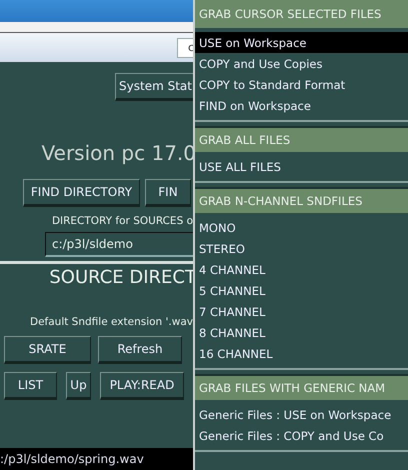 This screenshot has height=470, width=408. What do you see at coordinates (122, 277) in the screenshot?
I see `section-title: SOURCE DIRECT` at bounding box center [122, 277].